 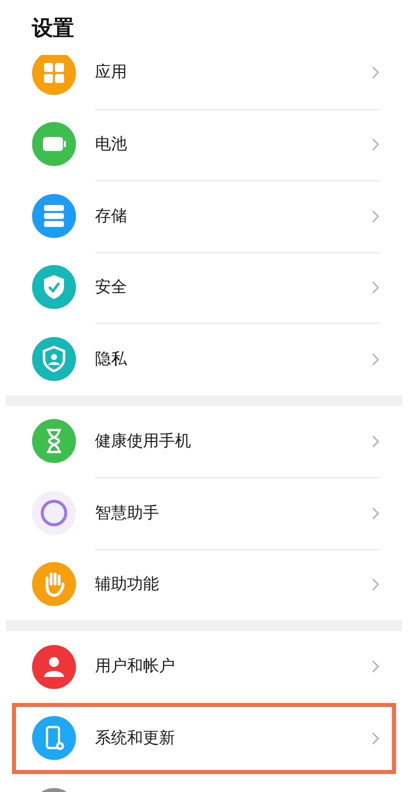 I want to click on hand-icon, so click(x=54, y=584).